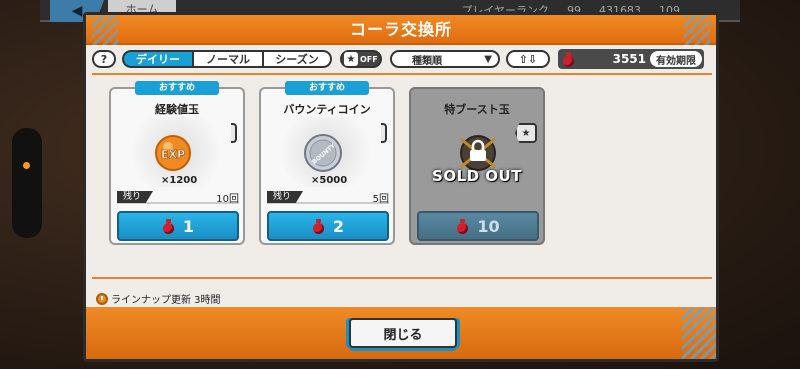  I want to click on toggle-state-label: OFF, so click(369, 59).